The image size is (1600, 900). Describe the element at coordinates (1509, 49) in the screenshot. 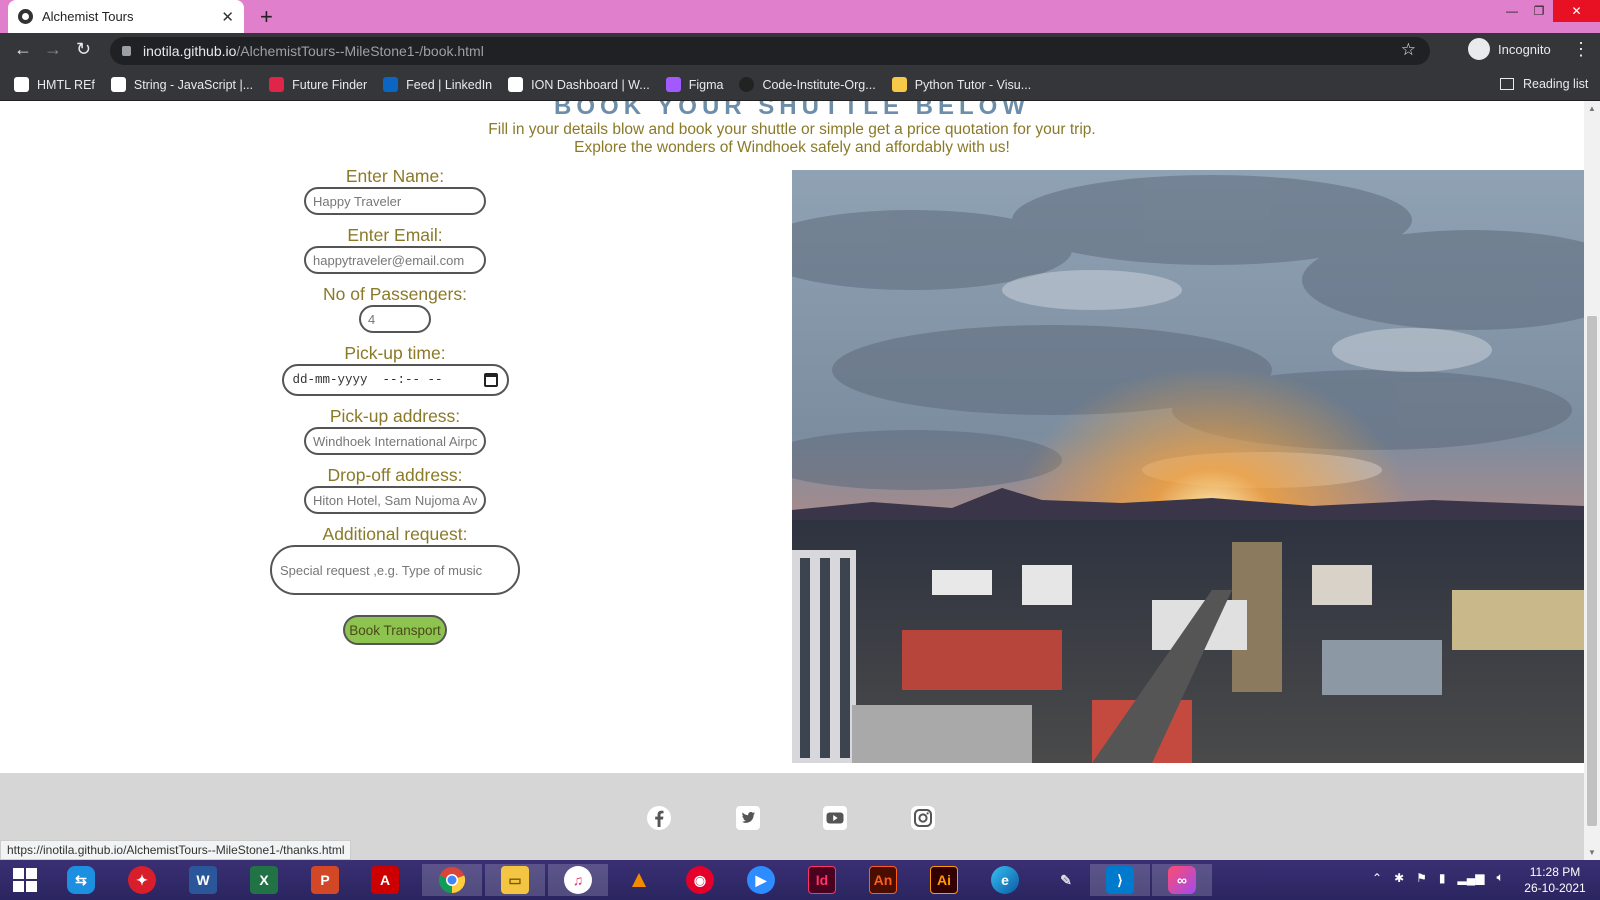

I see `incognito-profile-button: Incognito` at that location.